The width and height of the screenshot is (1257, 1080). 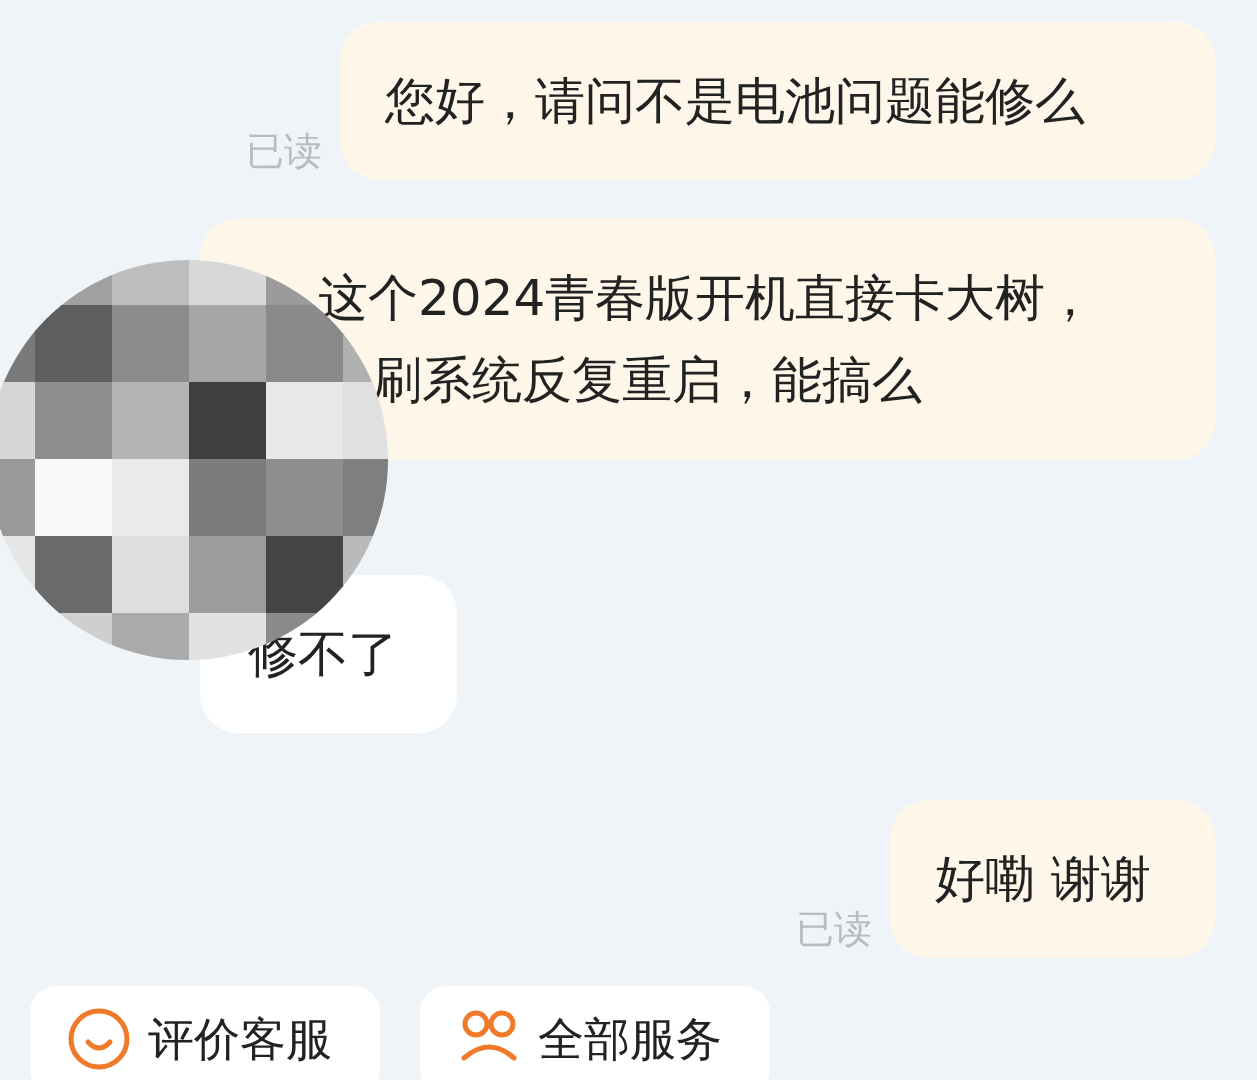 What do you see at coordinates (647, 380) in the screenshot?
I see `message-text: 刷系统反复重启，能搞么` at bounding box center [647, 380].